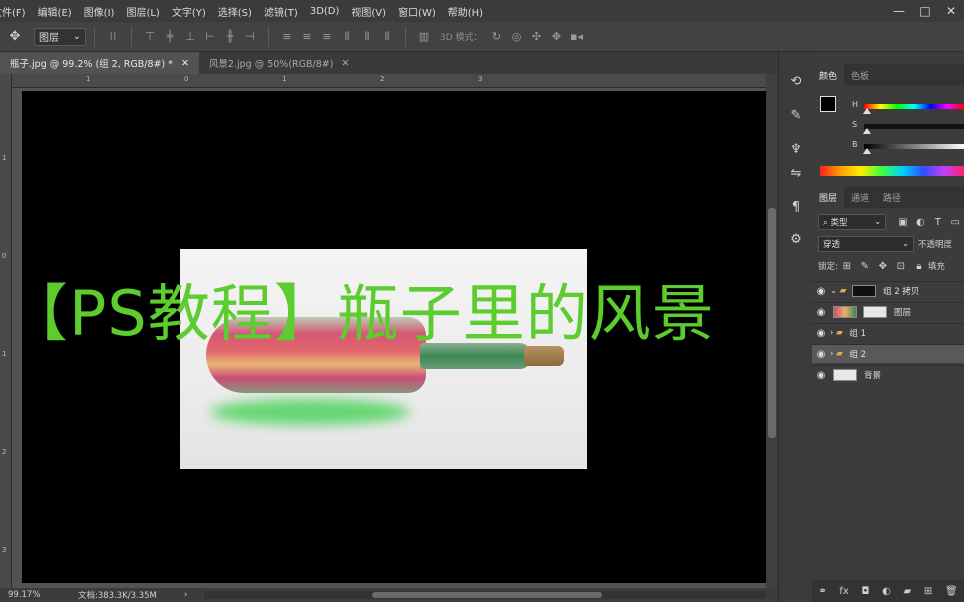 This screenshot has height=602, width=964. What do you see at coordinates (150, 36) in the screenshot?
I see `align-top-icon: ⊤` at bounding box center [150, 36].